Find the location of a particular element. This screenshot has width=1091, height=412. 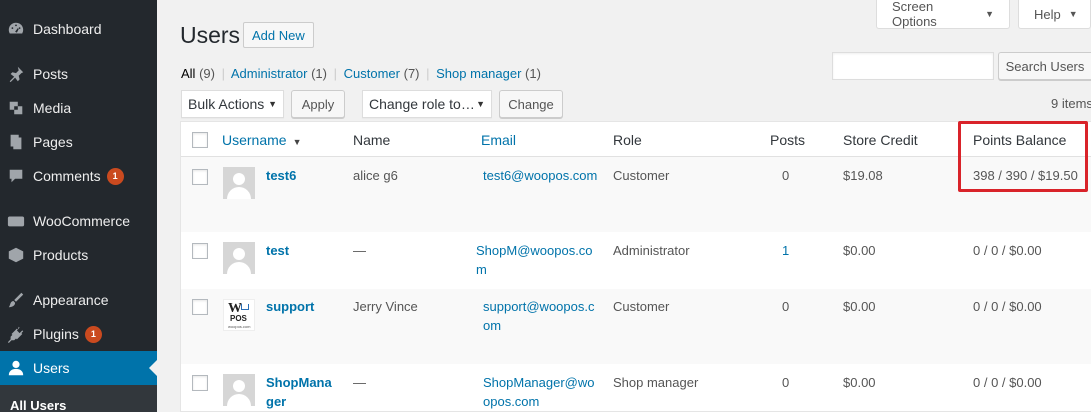

screen-options-label: Screen Options is located at coordinates (914, 14).